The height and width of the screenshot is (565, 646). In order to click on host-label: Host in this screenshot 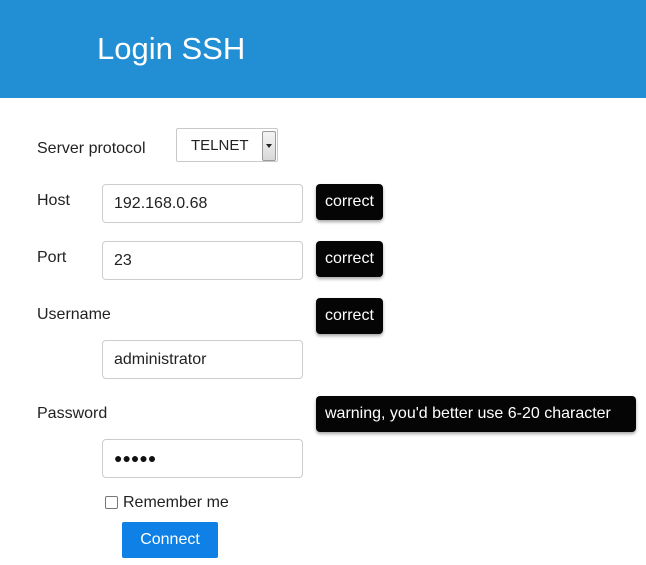, I will do `click(53, 200)`.